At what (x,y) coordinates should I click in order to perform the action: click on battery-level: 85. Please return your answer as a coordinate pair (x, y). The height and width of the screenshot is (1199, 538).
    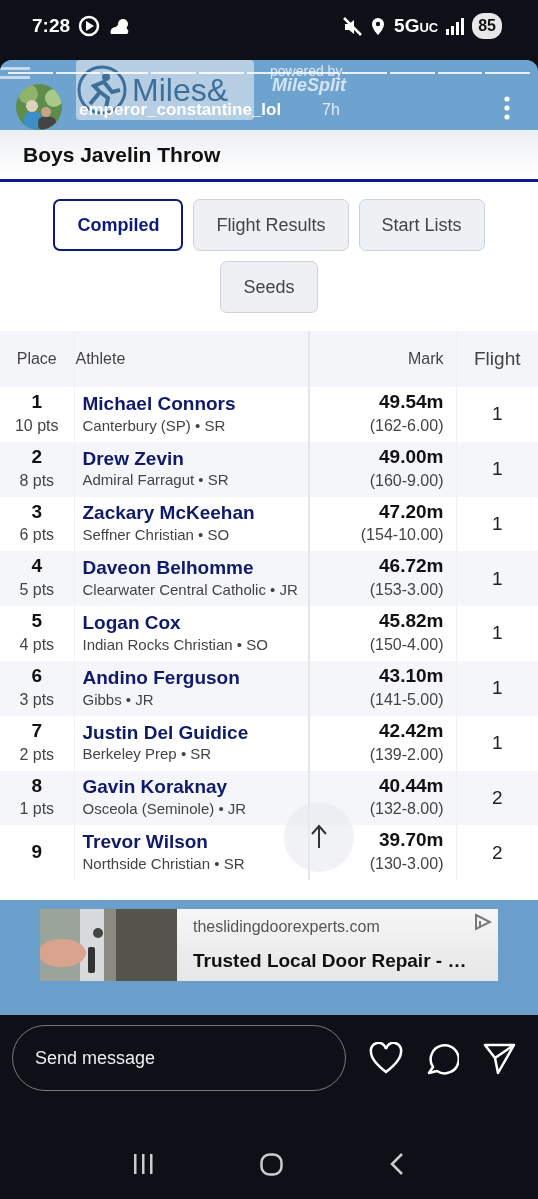
    Looking at the image, I should click on (487, 26).